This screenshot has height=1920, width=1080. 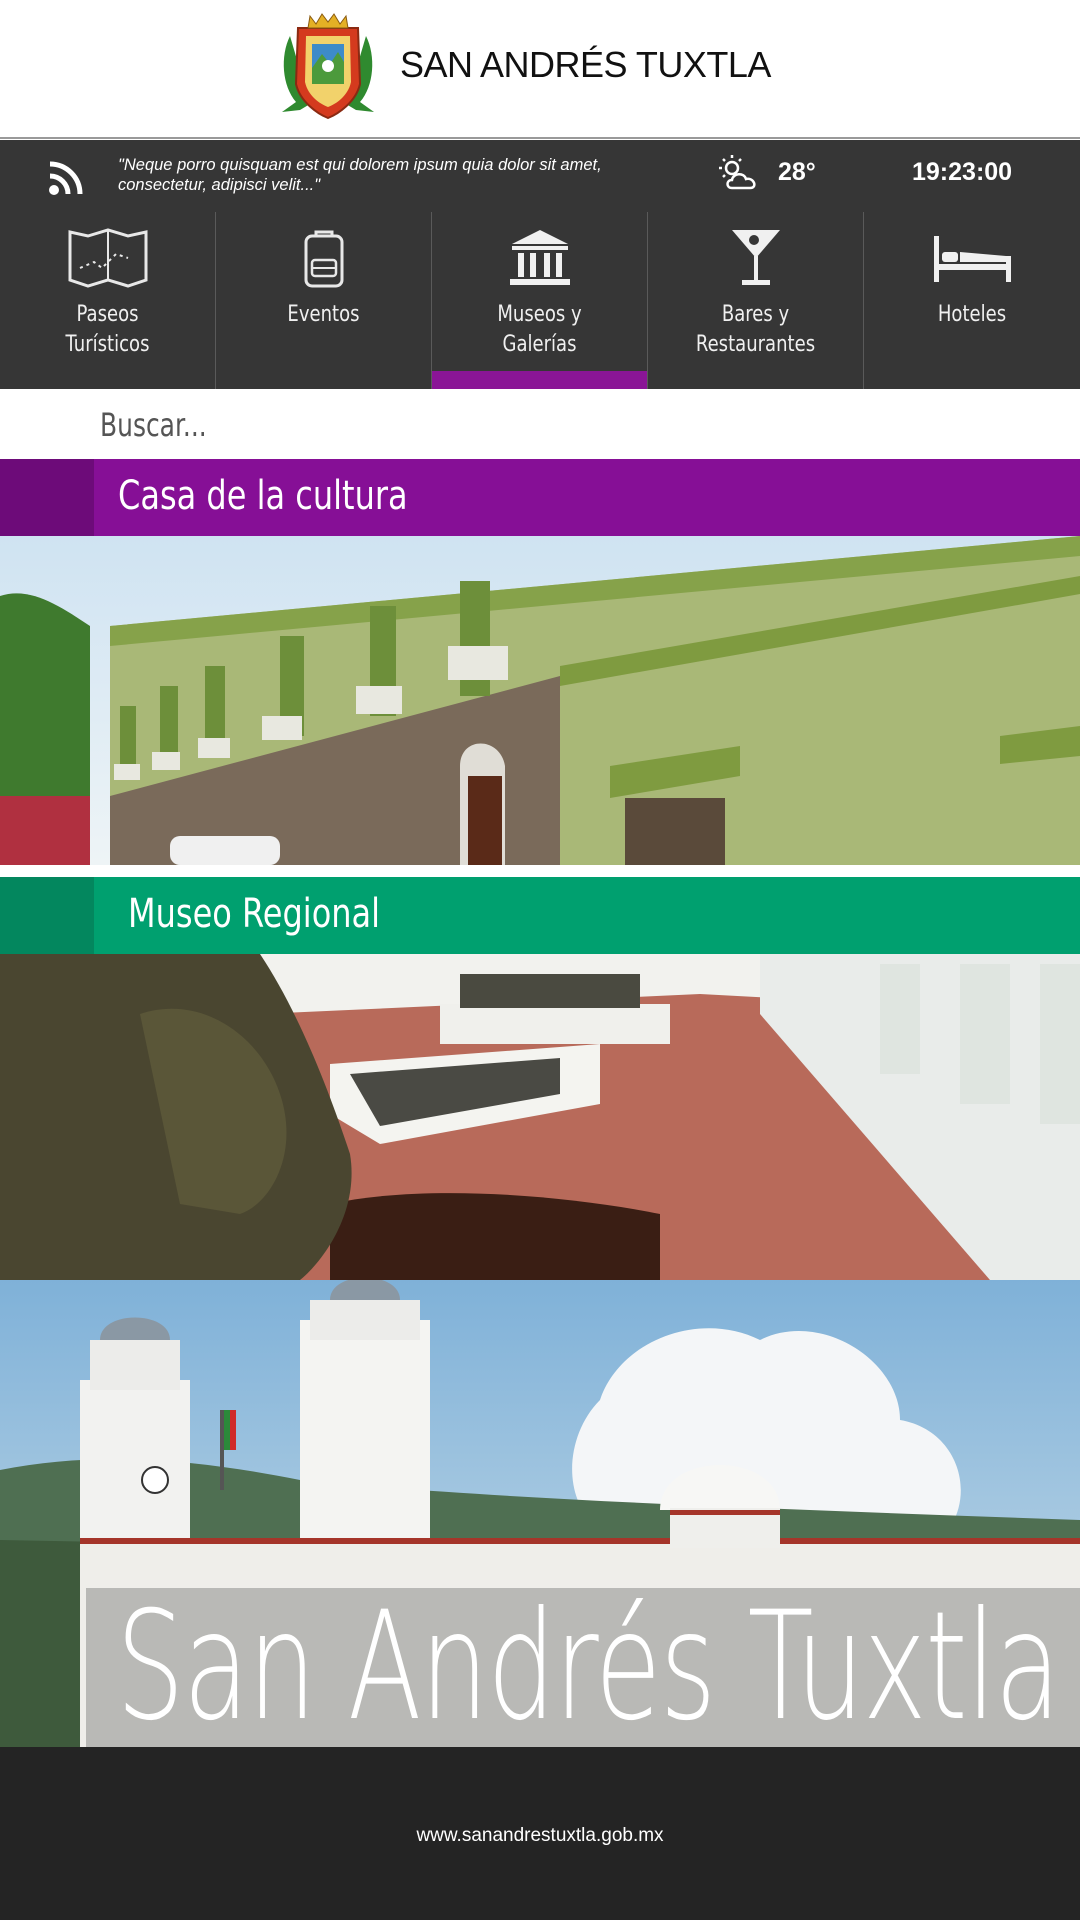 I want to click on site-header: SAN ANDRÉS TUXTLA, so click(x=540, y=69).